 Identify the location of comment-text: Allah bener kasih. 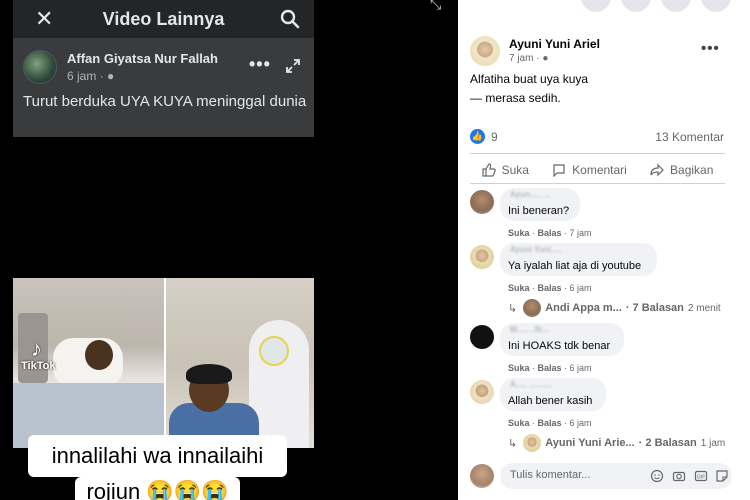
(550, 401).